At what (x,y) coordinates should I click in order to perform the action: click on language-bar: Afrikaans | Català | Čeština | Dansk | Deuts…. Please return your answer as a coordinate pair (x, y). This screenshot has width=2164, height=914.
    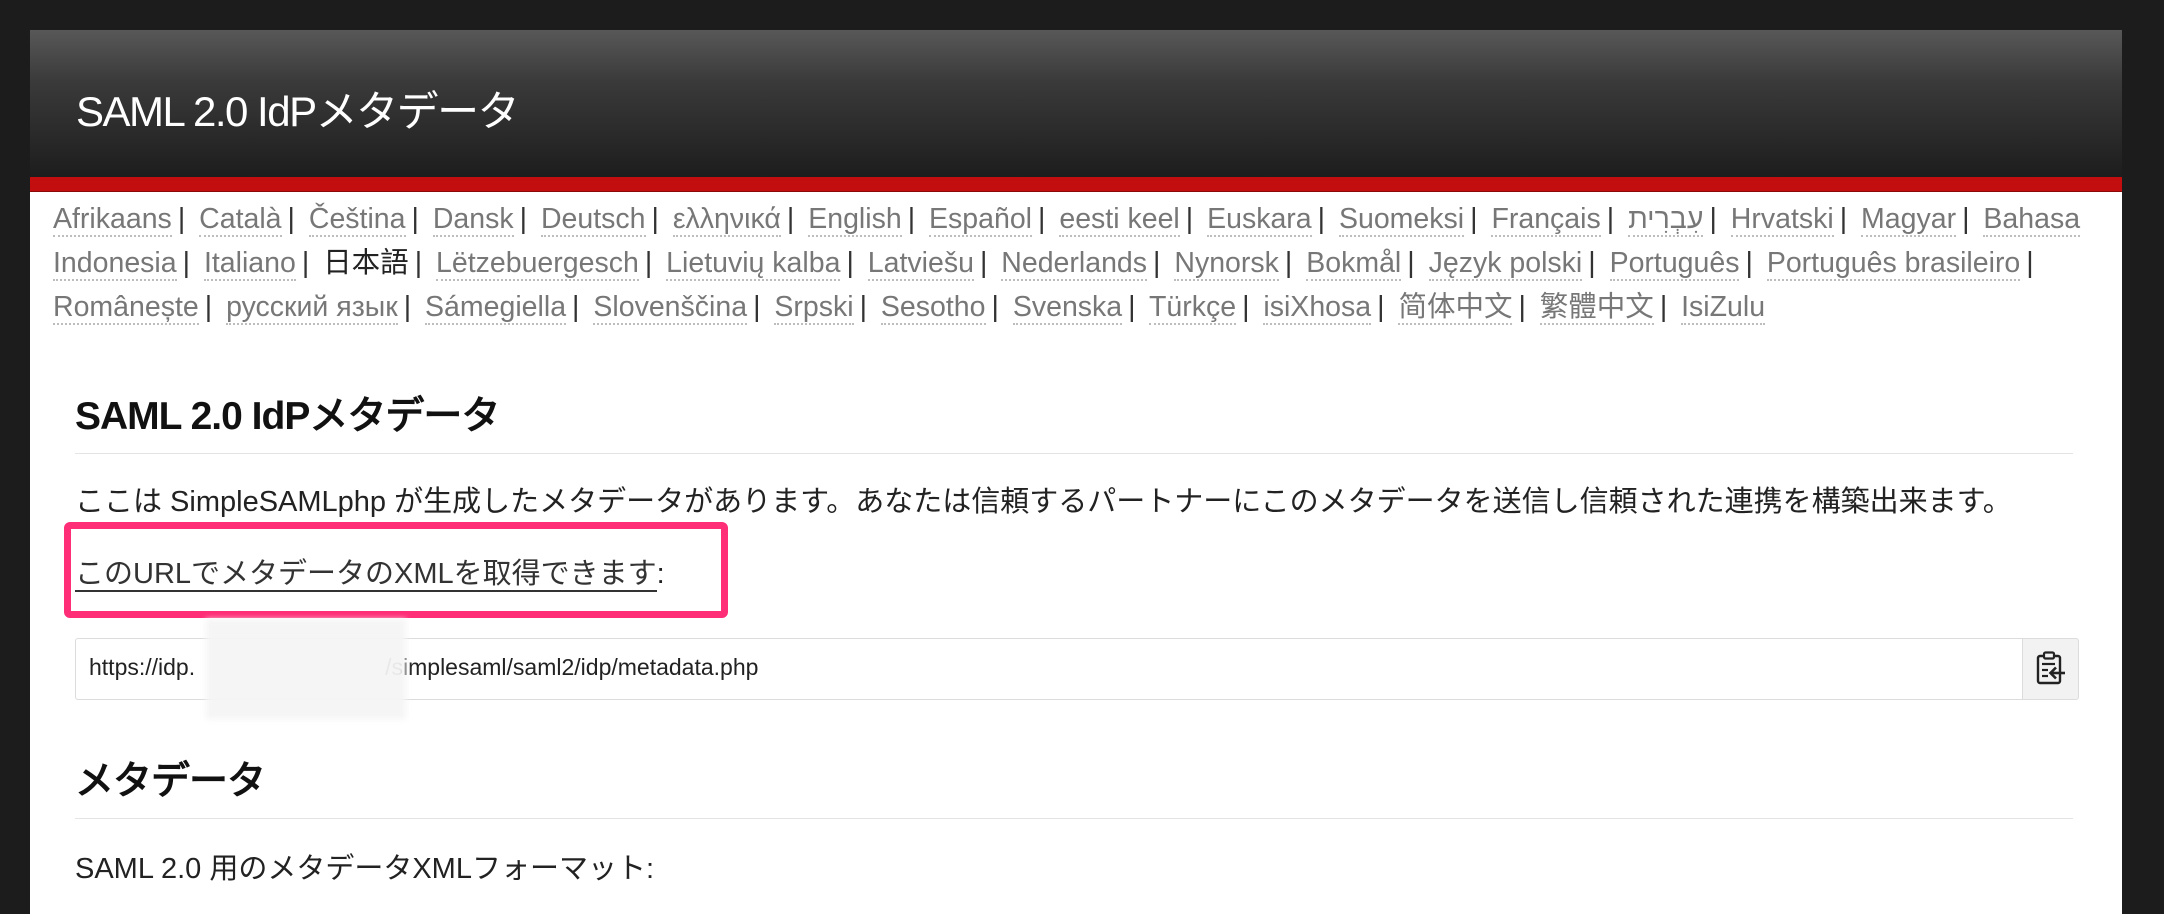
    Looking at the image, I should click on (1068, 263).